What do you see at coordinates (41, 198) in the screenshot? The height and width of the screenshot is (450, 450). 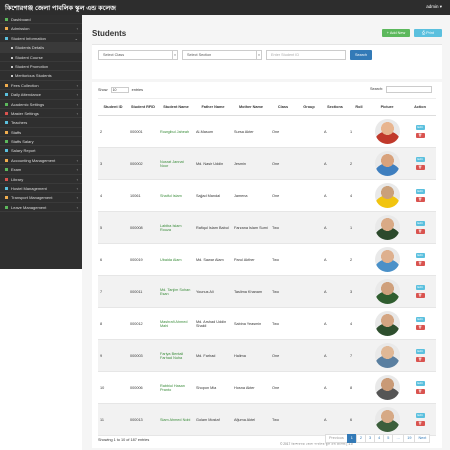 I see `sidebar-item: Transport Management ‹` at bounding box center [41, 198].